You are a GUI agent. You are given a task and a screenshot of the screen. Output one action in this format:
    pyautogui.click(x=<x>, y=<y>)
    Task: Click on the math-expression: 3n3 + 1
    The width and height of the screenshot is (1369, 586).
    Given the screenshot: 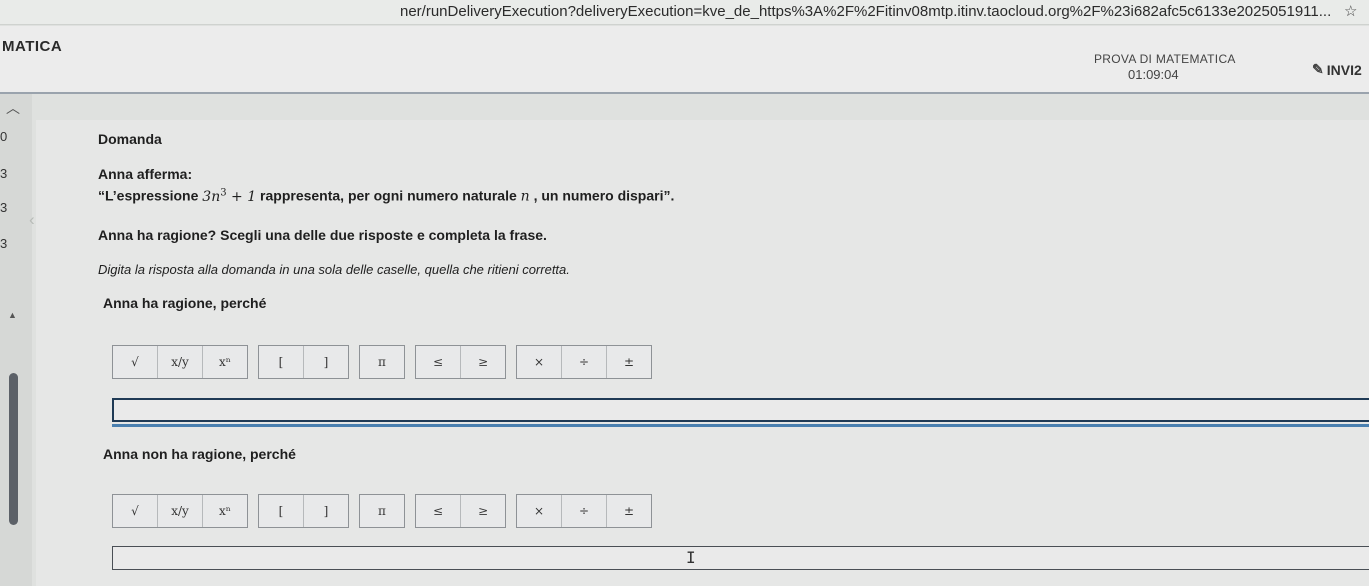 What is the action you would take?
    pyautogui.click(x=229, y=196)
    